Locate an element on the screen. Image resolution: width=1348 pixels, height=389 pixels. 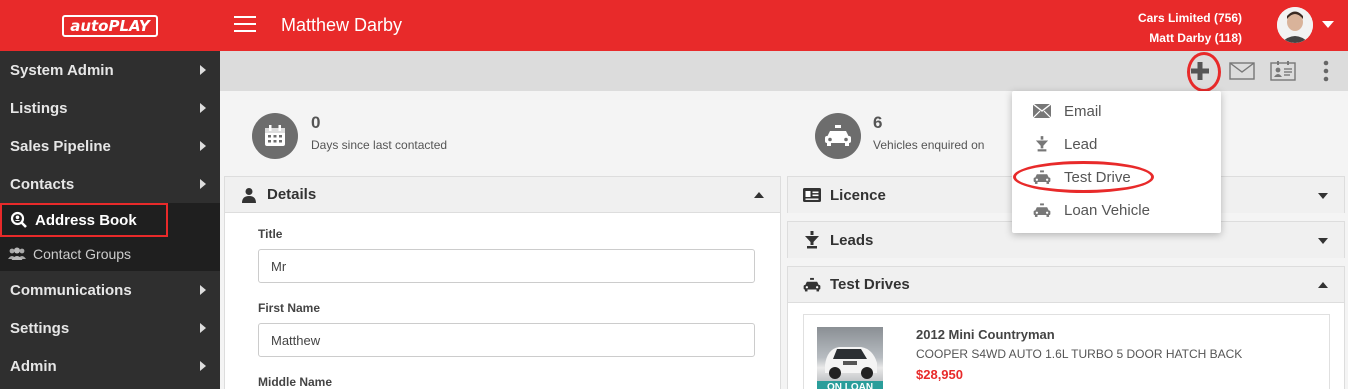
stat-value: 0 is located at coordinates (316, 122).